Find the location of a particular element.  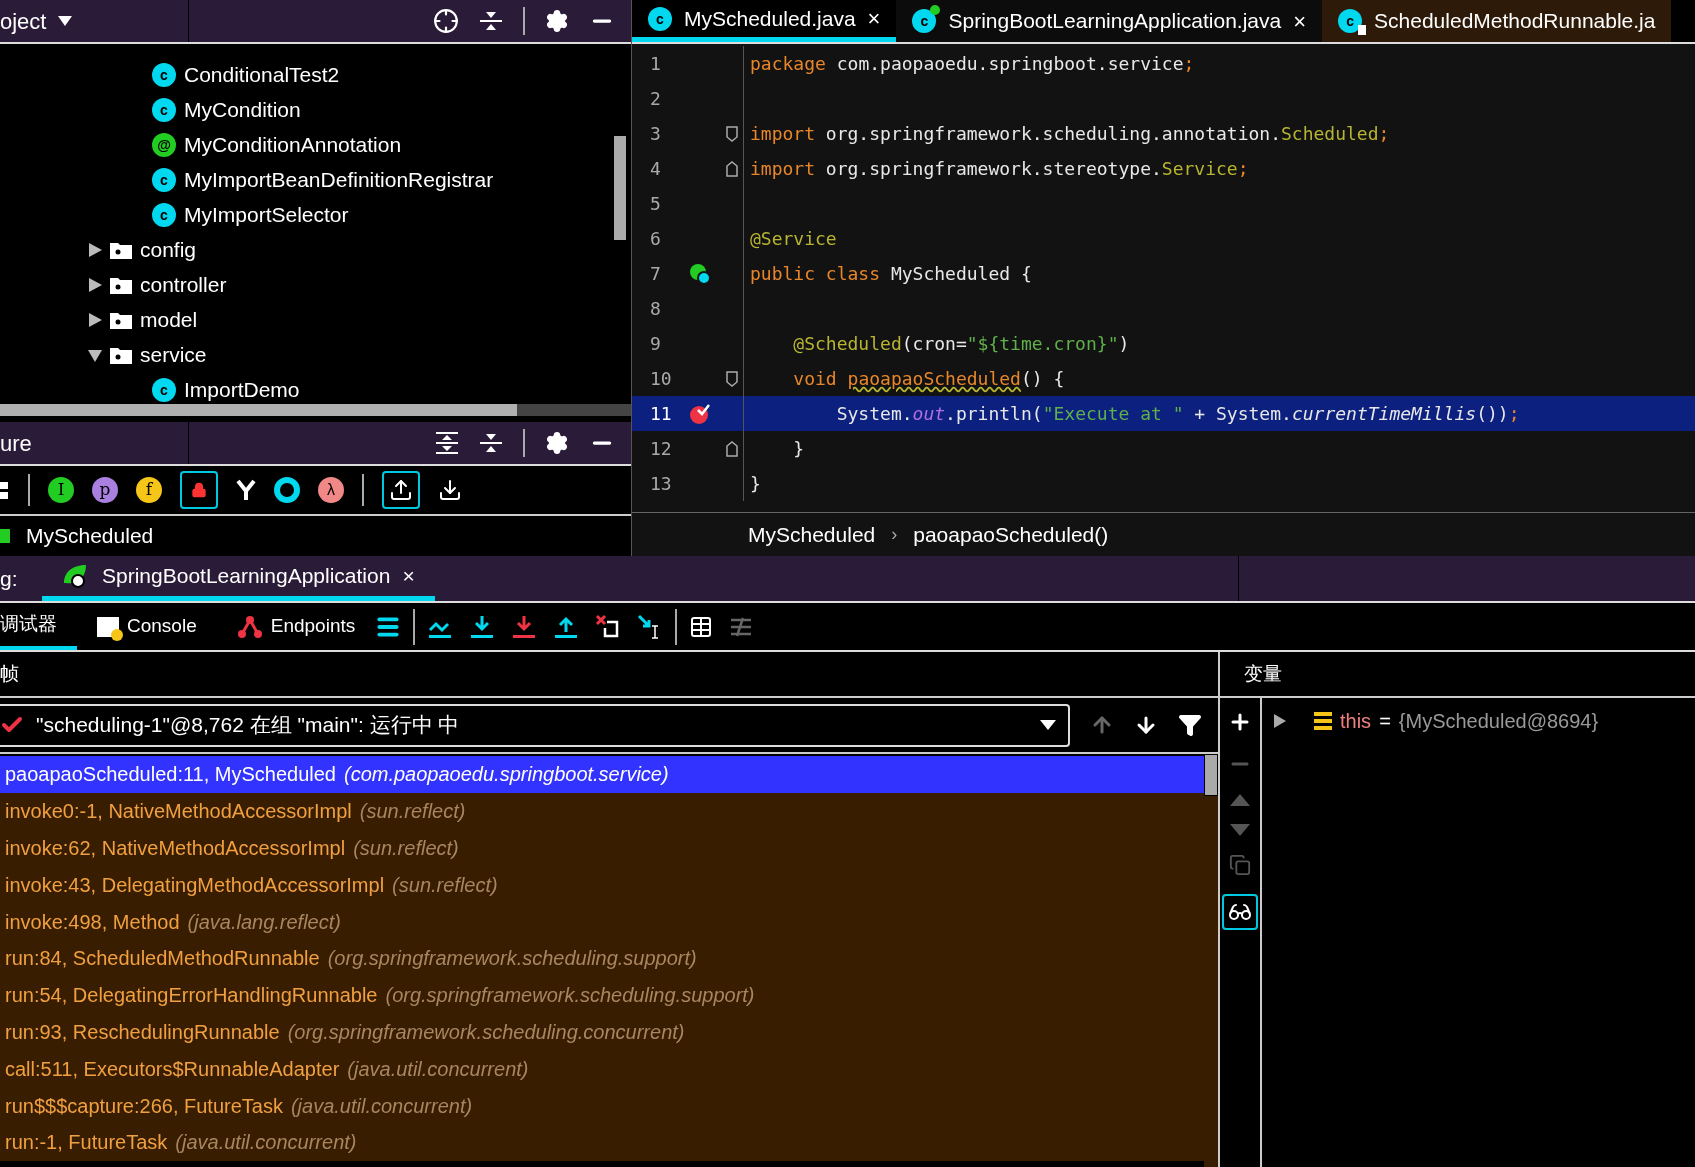

editor-tab: c SpringBootLearningApplication.java × is located at coordinates (1109, 21).